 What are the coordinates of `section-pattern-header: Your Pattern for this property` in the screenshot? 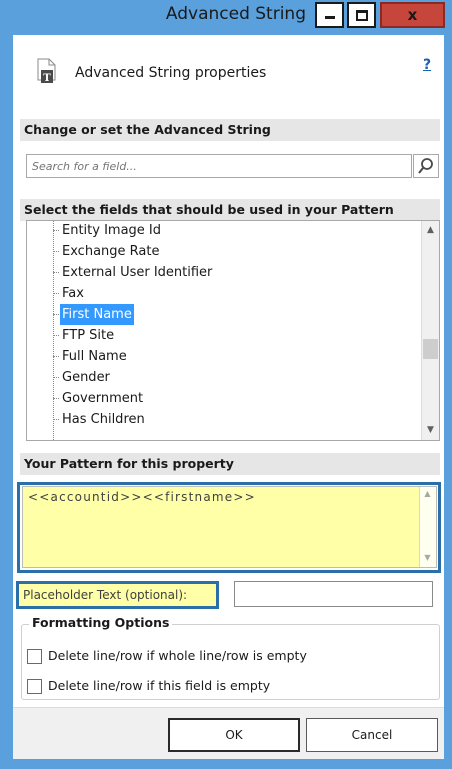 It's located at (230, 464).